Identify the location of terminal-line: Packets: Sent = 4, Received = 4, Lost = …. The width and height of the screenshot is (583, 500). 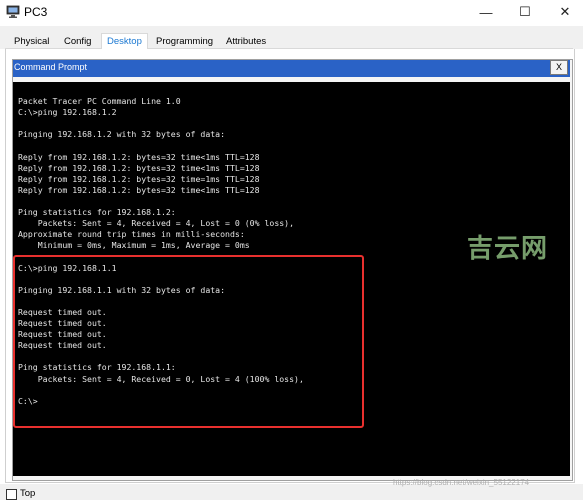
(156, 223).